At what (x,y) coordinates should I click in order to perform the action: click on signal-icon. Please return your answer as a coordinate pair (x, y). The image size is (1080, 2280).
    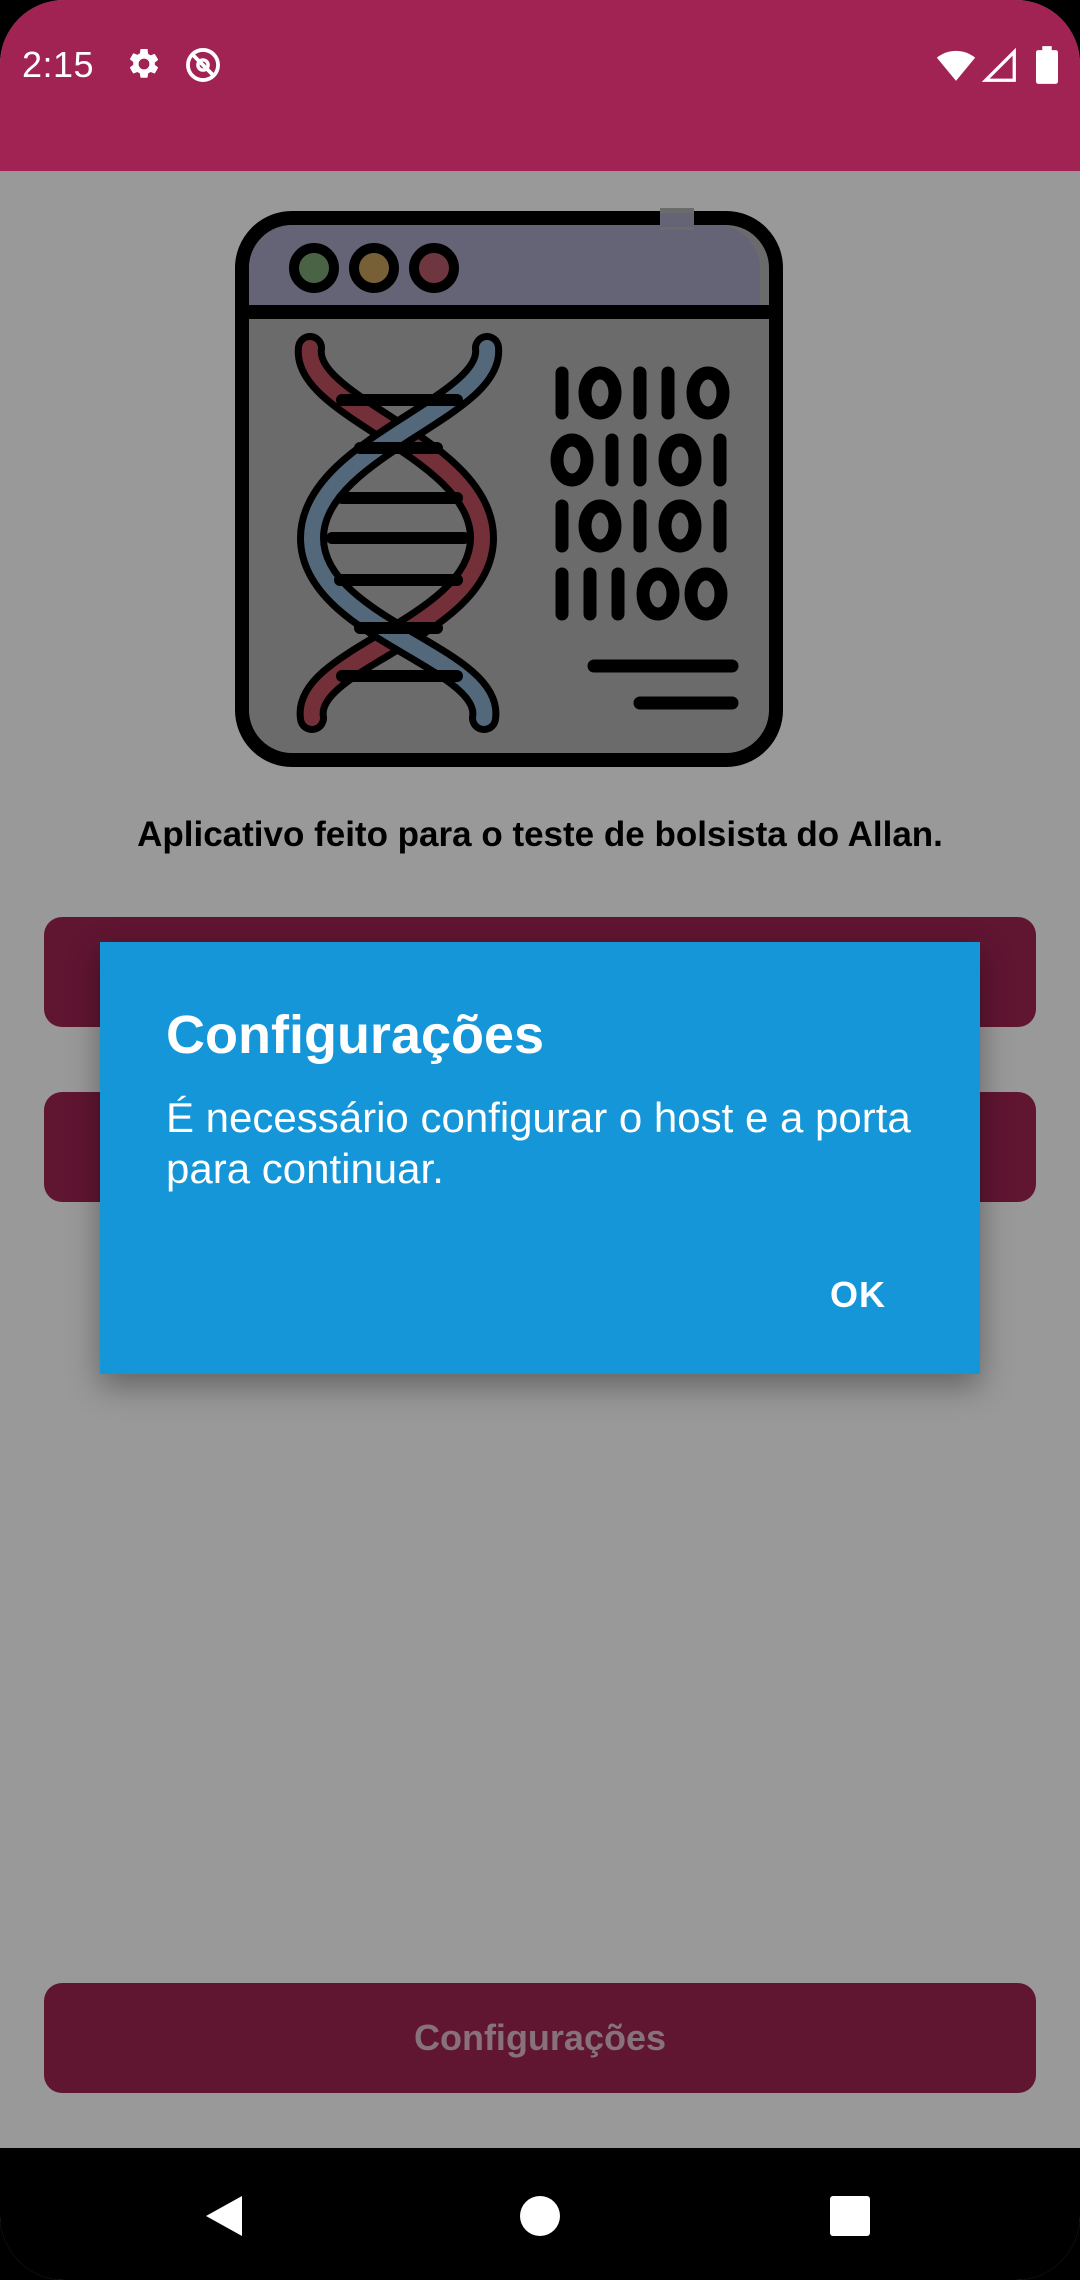
    Looking at the image, I should click on (999, 68).